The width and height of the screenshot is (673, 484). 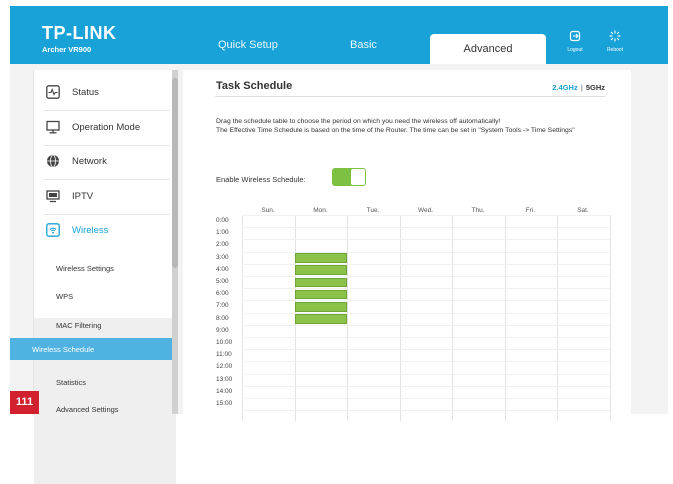 What do you see at coordinates (83, 196) in the screenshot?
I see `sidebar-item-label: IPTV` at bounding box center [83, 196].